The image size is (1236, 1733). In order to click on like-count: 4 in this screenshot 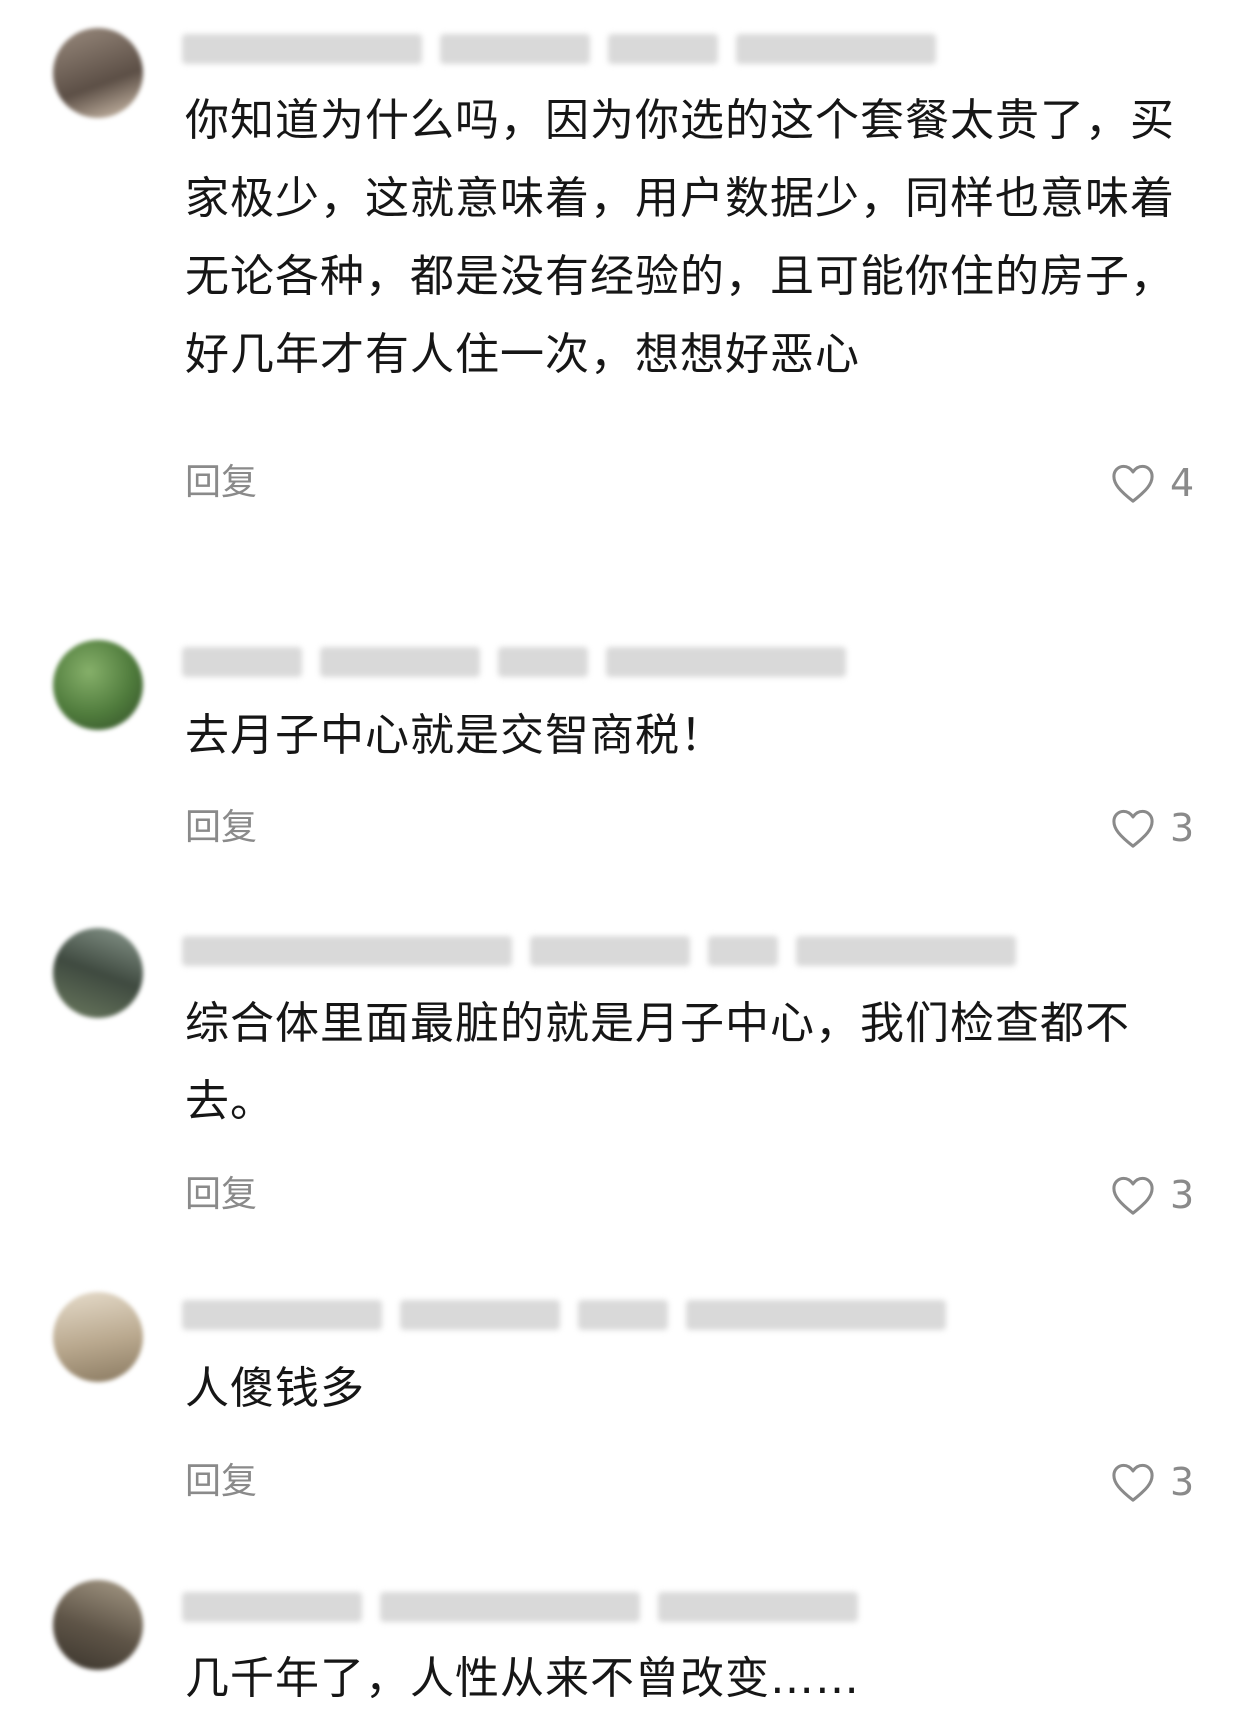, I will do `click(1182, 483)`.